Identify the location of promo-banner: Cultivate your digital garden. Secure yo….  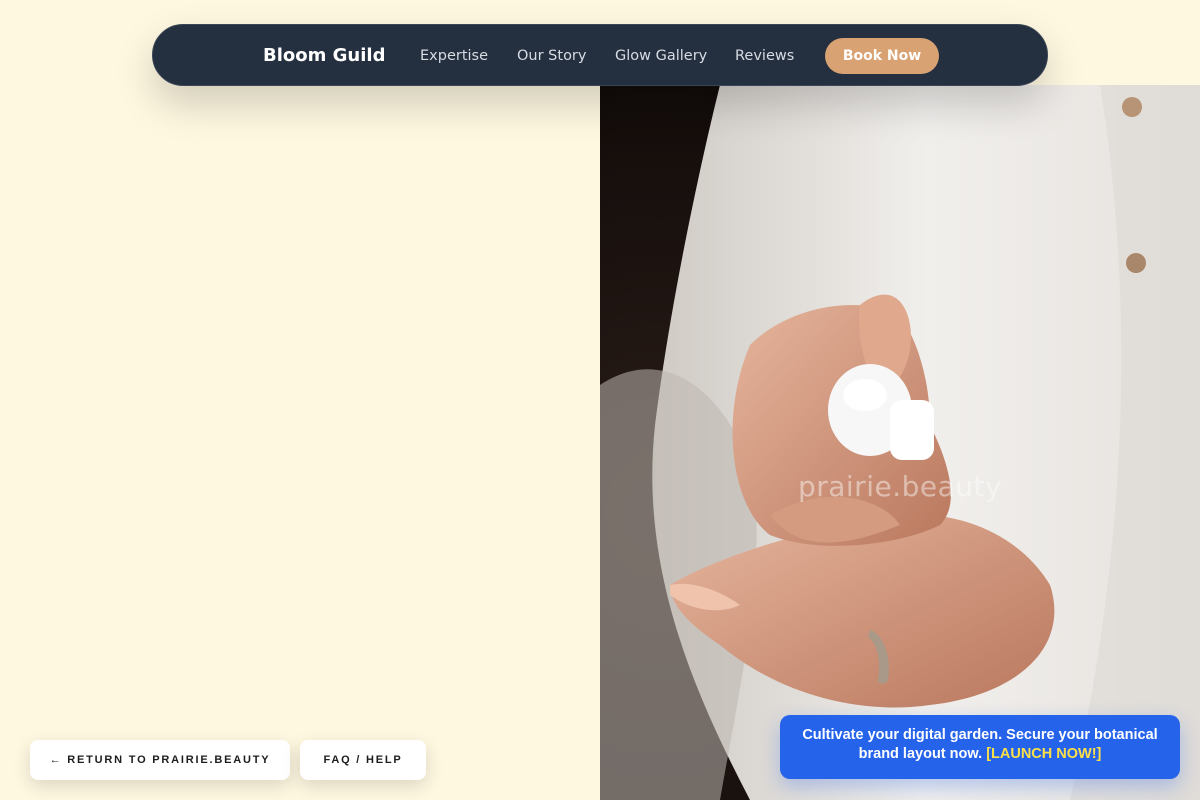
(980, 747).